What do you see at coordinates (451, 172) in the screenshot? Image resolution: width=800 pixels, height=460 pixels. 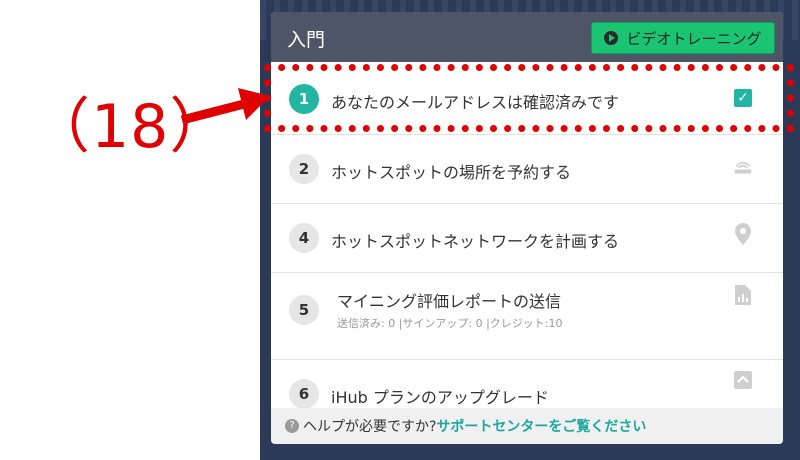 I see `step-label: ホットスポットの場所を予約する` at bounding box center [451, 172].